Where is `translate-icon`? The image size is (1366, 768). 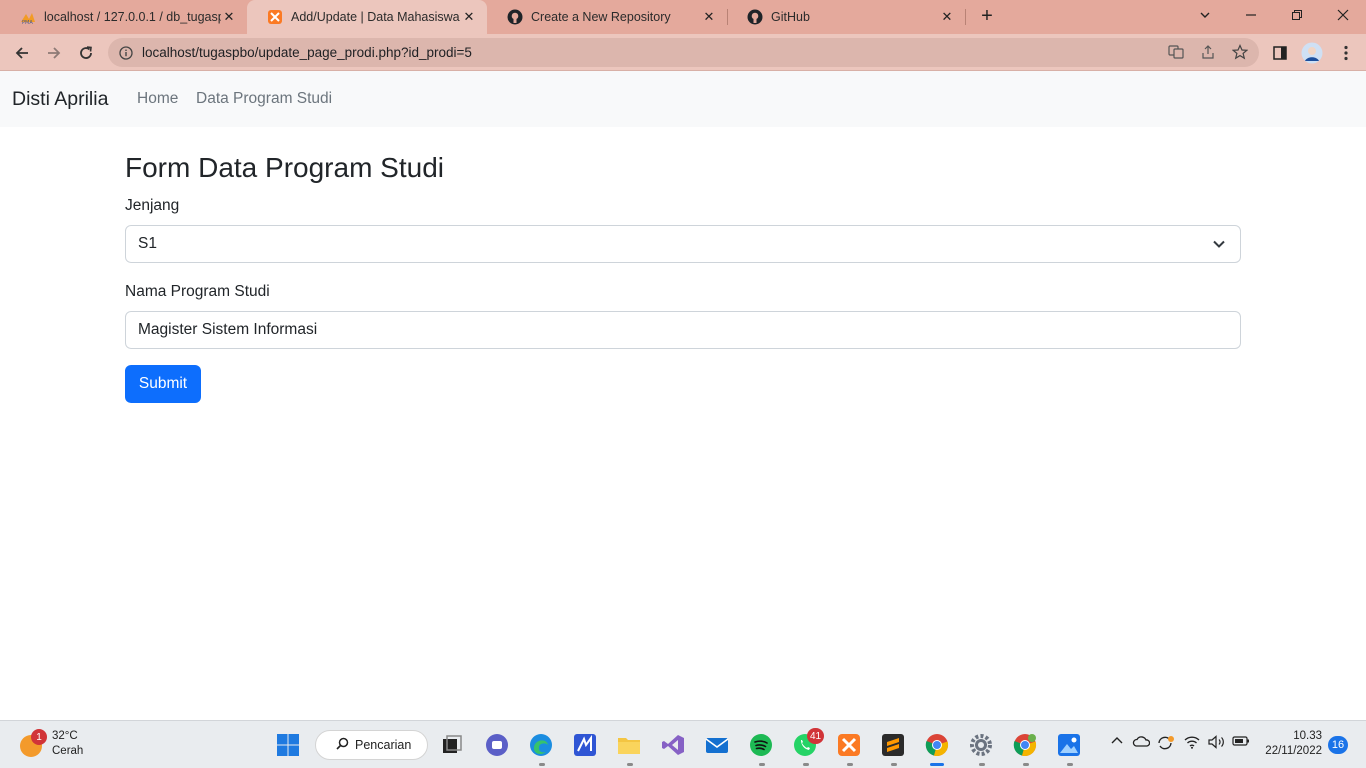 translate-icon is located at coordinates (1176, 52).